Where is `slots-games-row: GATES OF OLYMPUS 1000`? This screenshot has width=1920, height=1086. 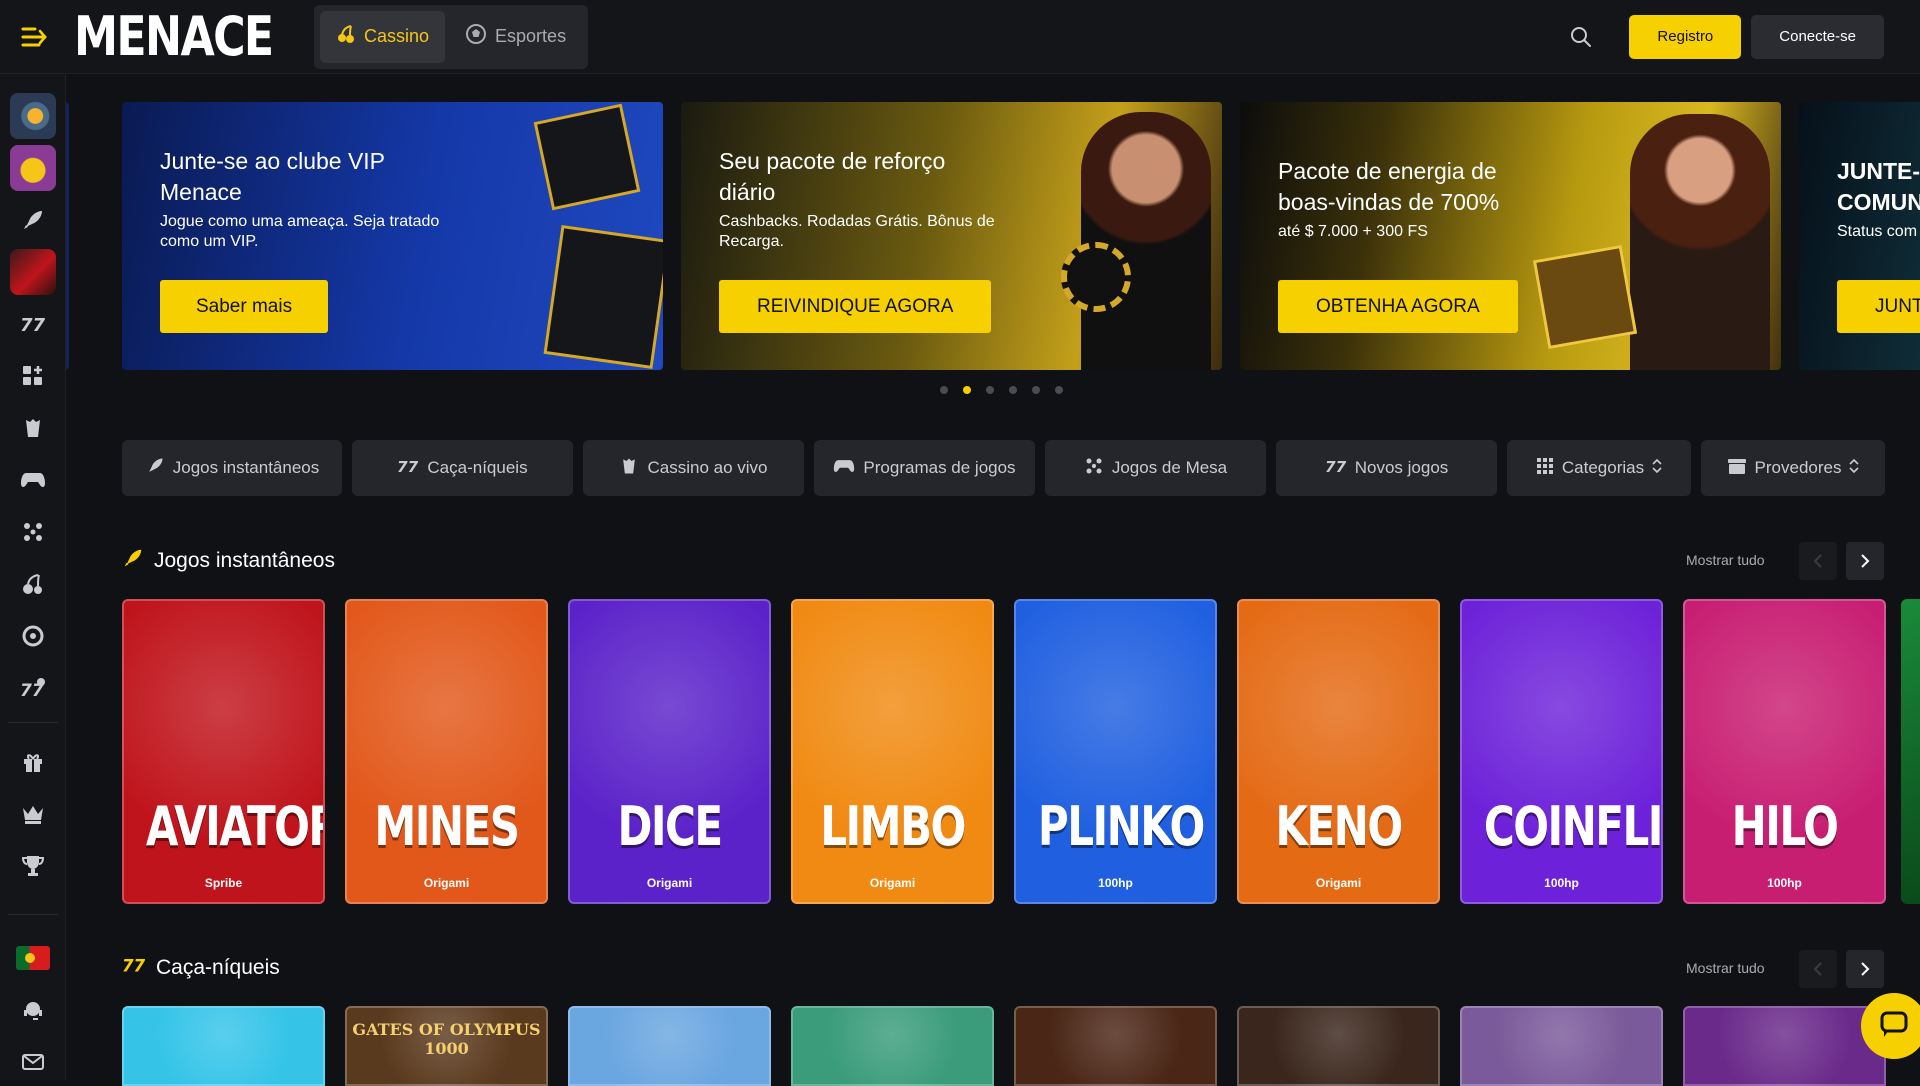
slots-games-row: GATES OF OLYMPUS 1000 is located at coordinates (1004, 1046).